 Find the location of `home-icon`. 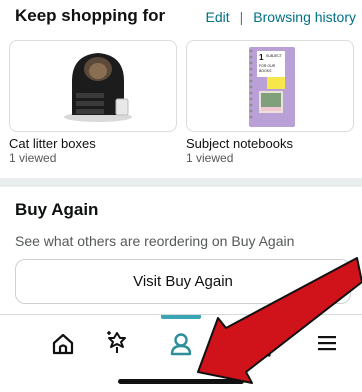

home-icon is located at coordinates (63, 344).